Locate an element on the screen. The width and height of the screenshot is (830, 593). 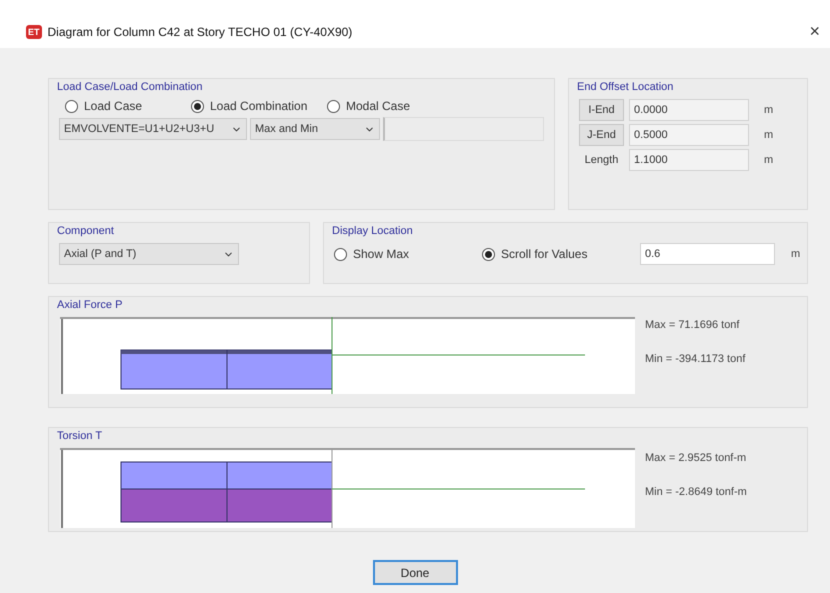
group-title: Display Location is located at coordinates (372, 231).